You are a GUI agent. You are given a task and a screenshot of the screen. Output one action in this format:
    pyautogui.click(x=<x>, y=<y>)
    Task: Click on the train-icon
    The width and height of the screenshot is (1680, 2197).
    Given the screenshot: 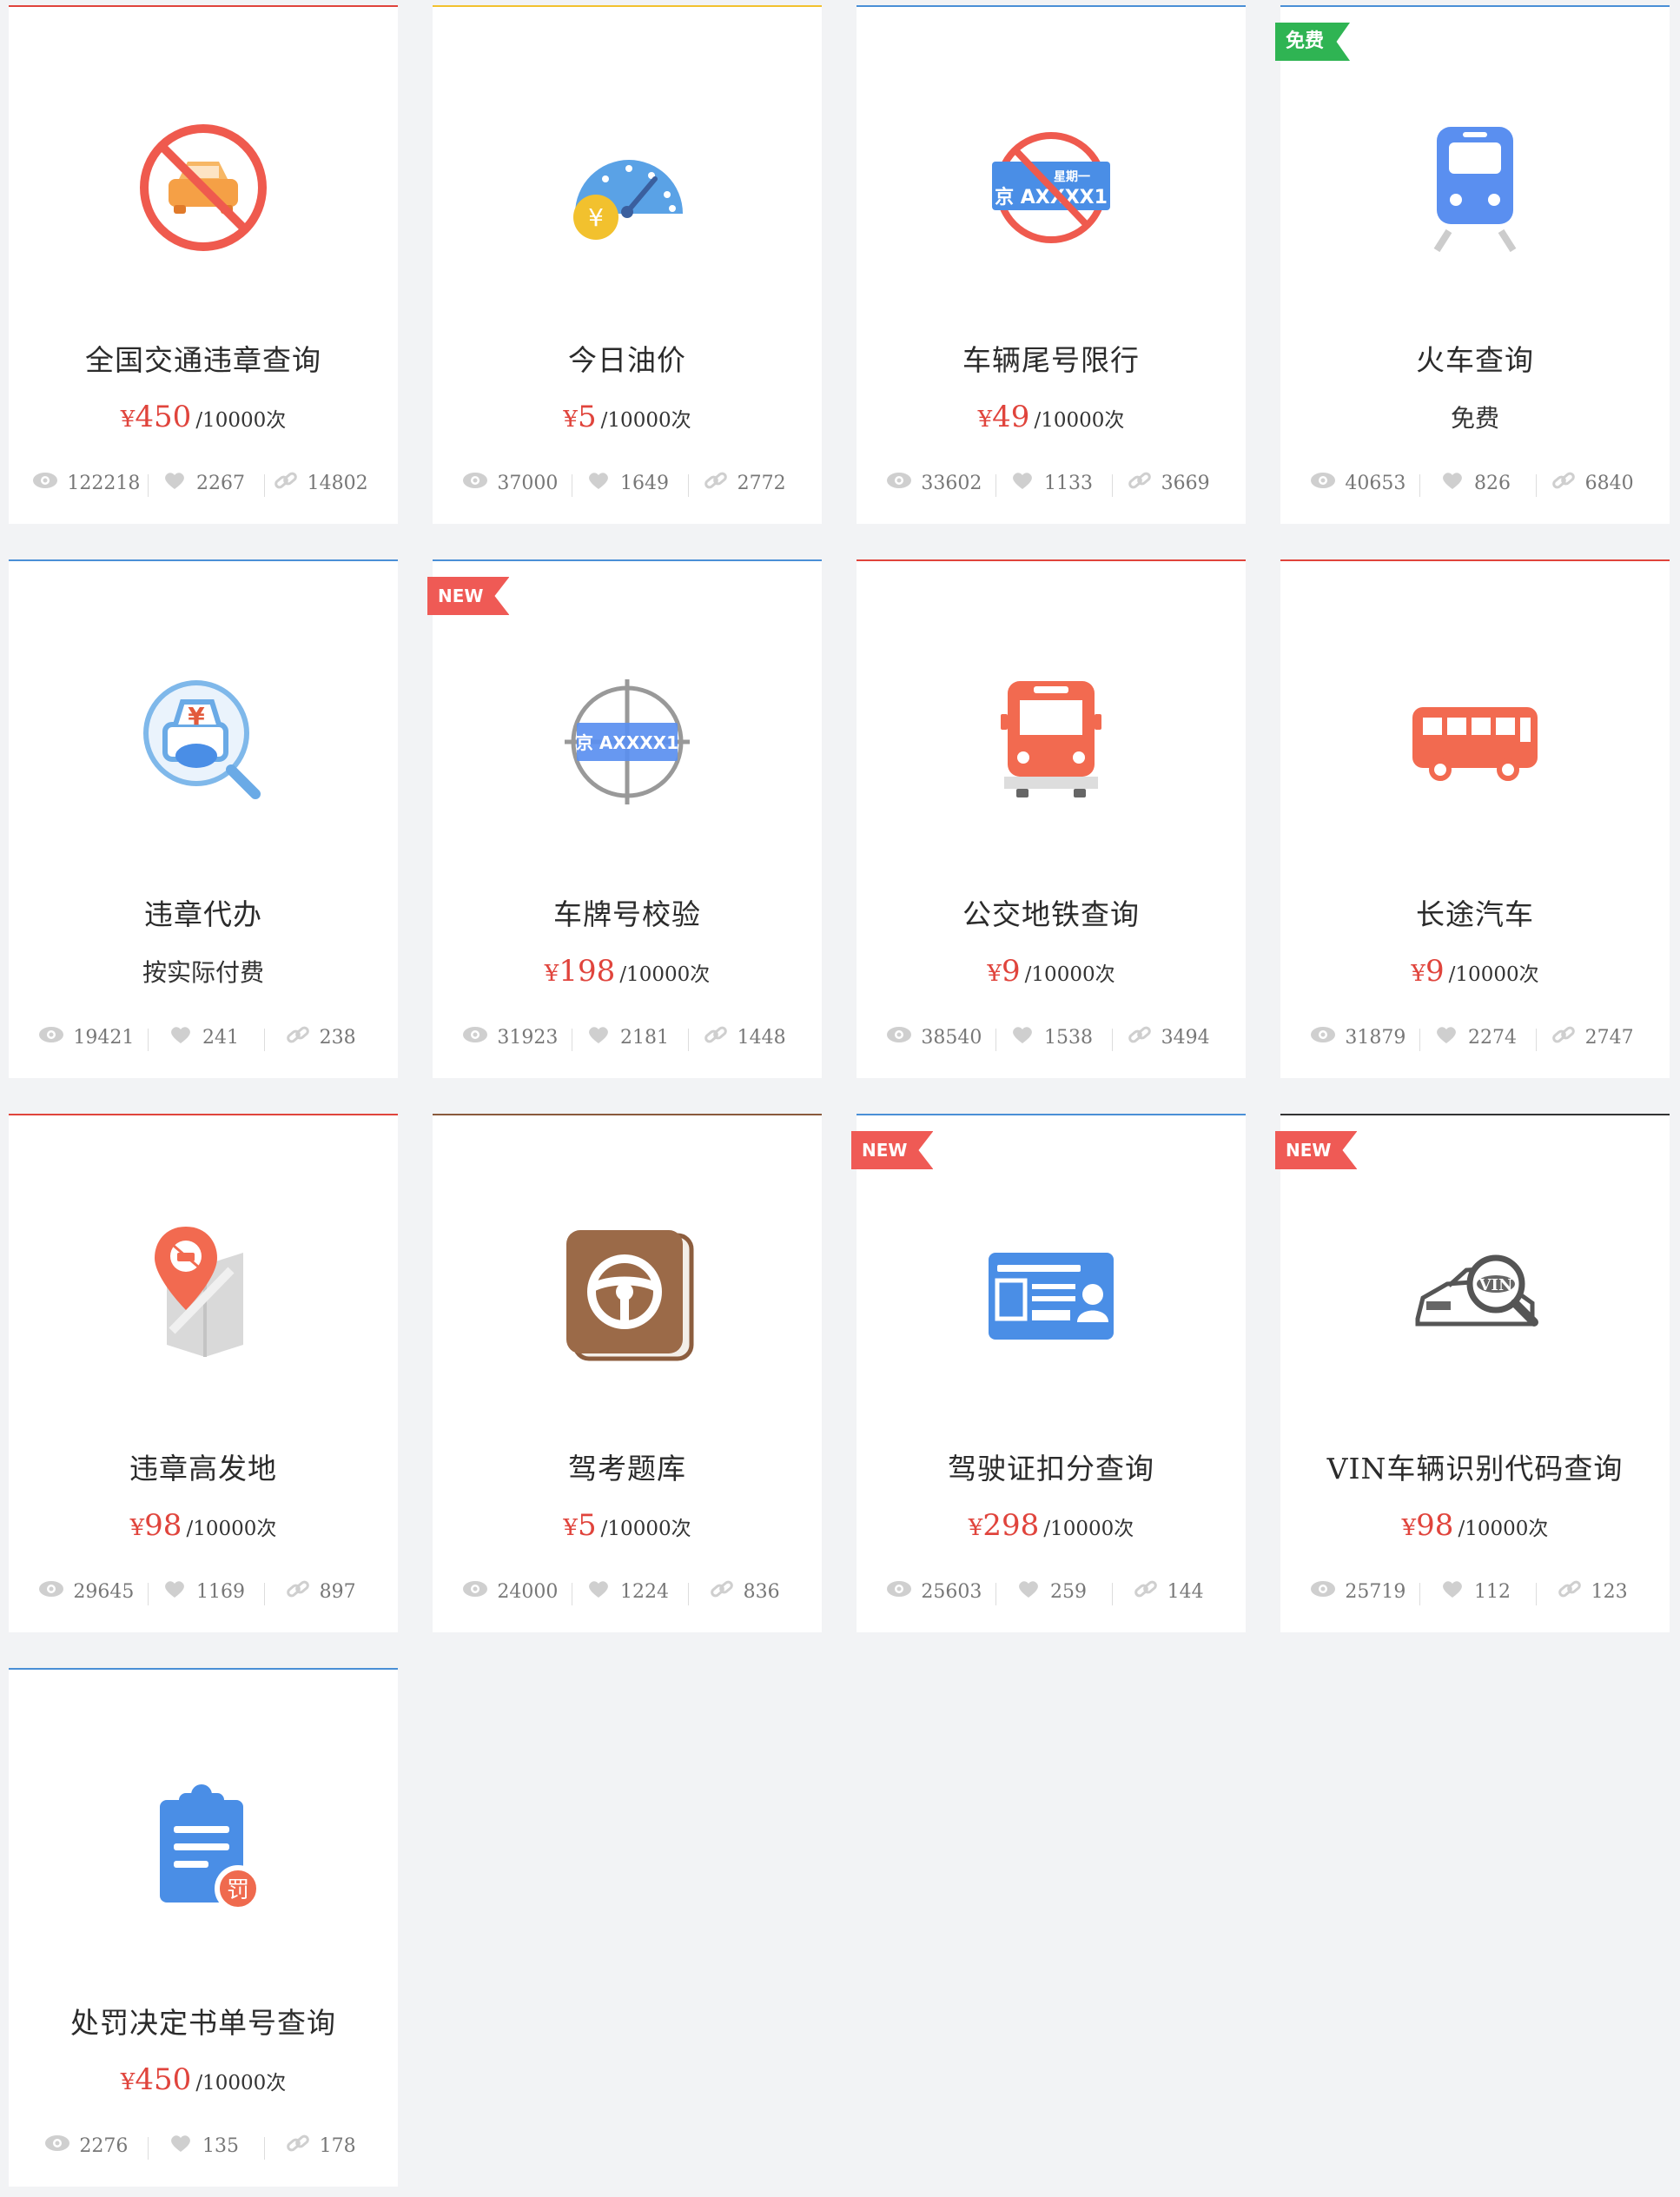 What is the action you would take?
    pyautogui.click(x=1475, y=187)
    